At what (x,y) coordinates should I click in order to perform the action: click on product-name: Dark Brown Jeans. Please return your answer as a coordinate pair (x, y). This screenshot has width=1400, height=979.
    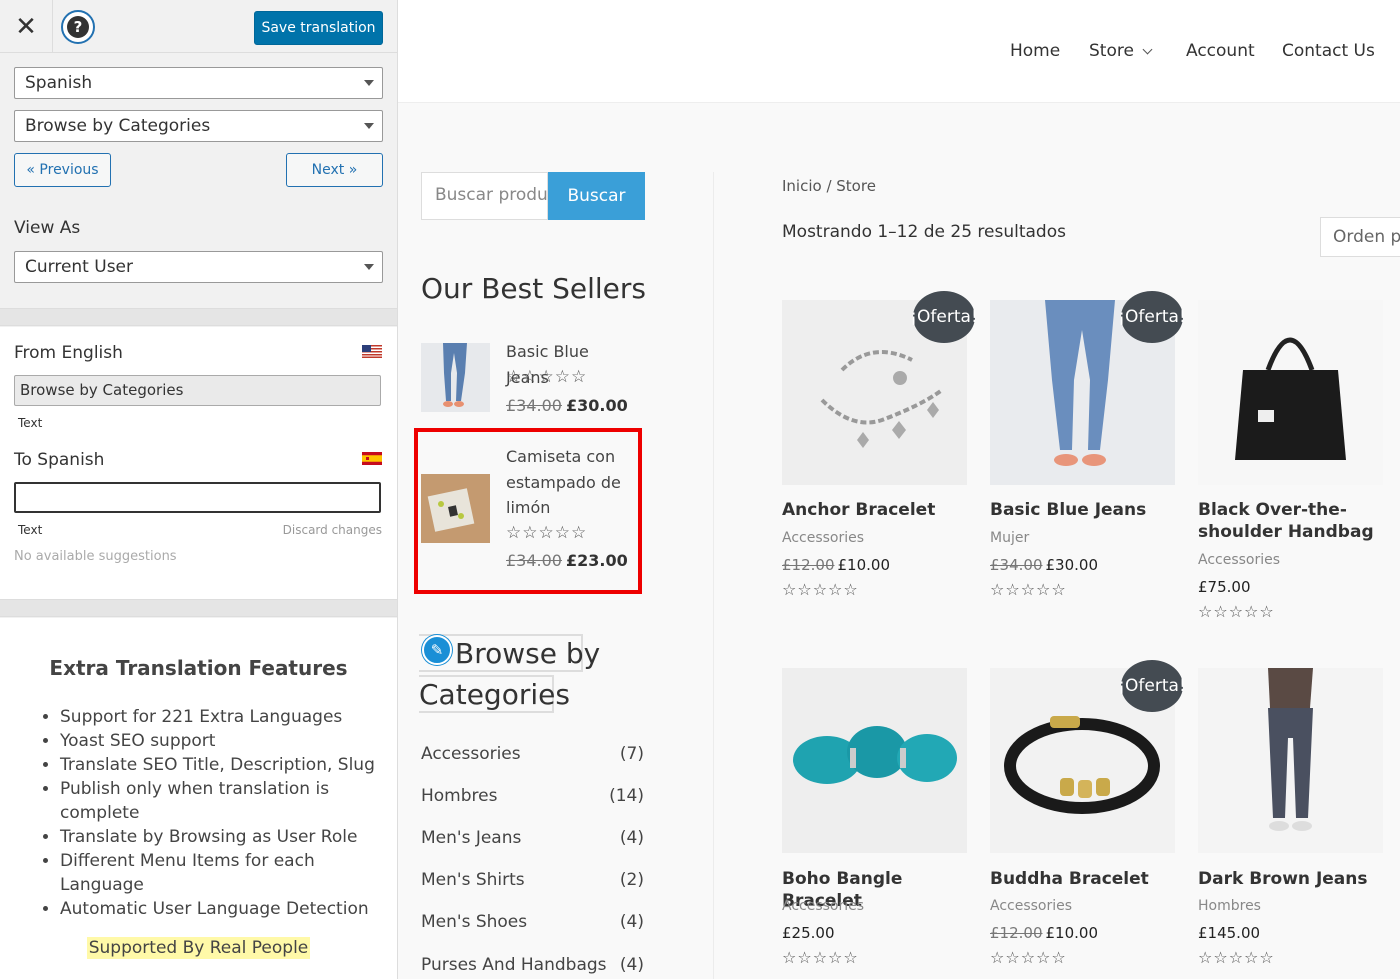
    Looking at the image, I should click on (1288, 879).